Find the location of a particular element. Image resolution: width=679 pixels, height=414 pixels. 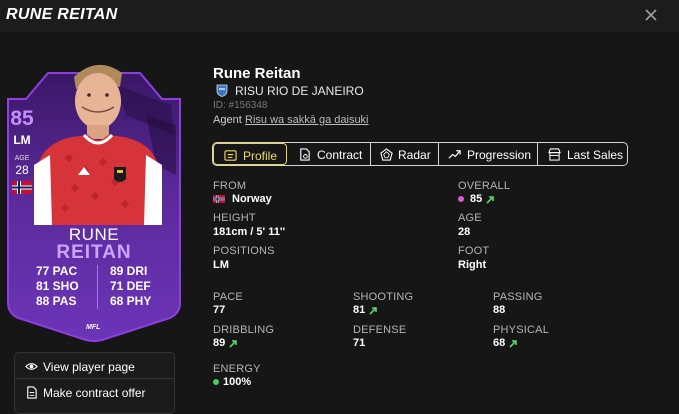

passing-value: 88 is located at coordinates (499, 310).